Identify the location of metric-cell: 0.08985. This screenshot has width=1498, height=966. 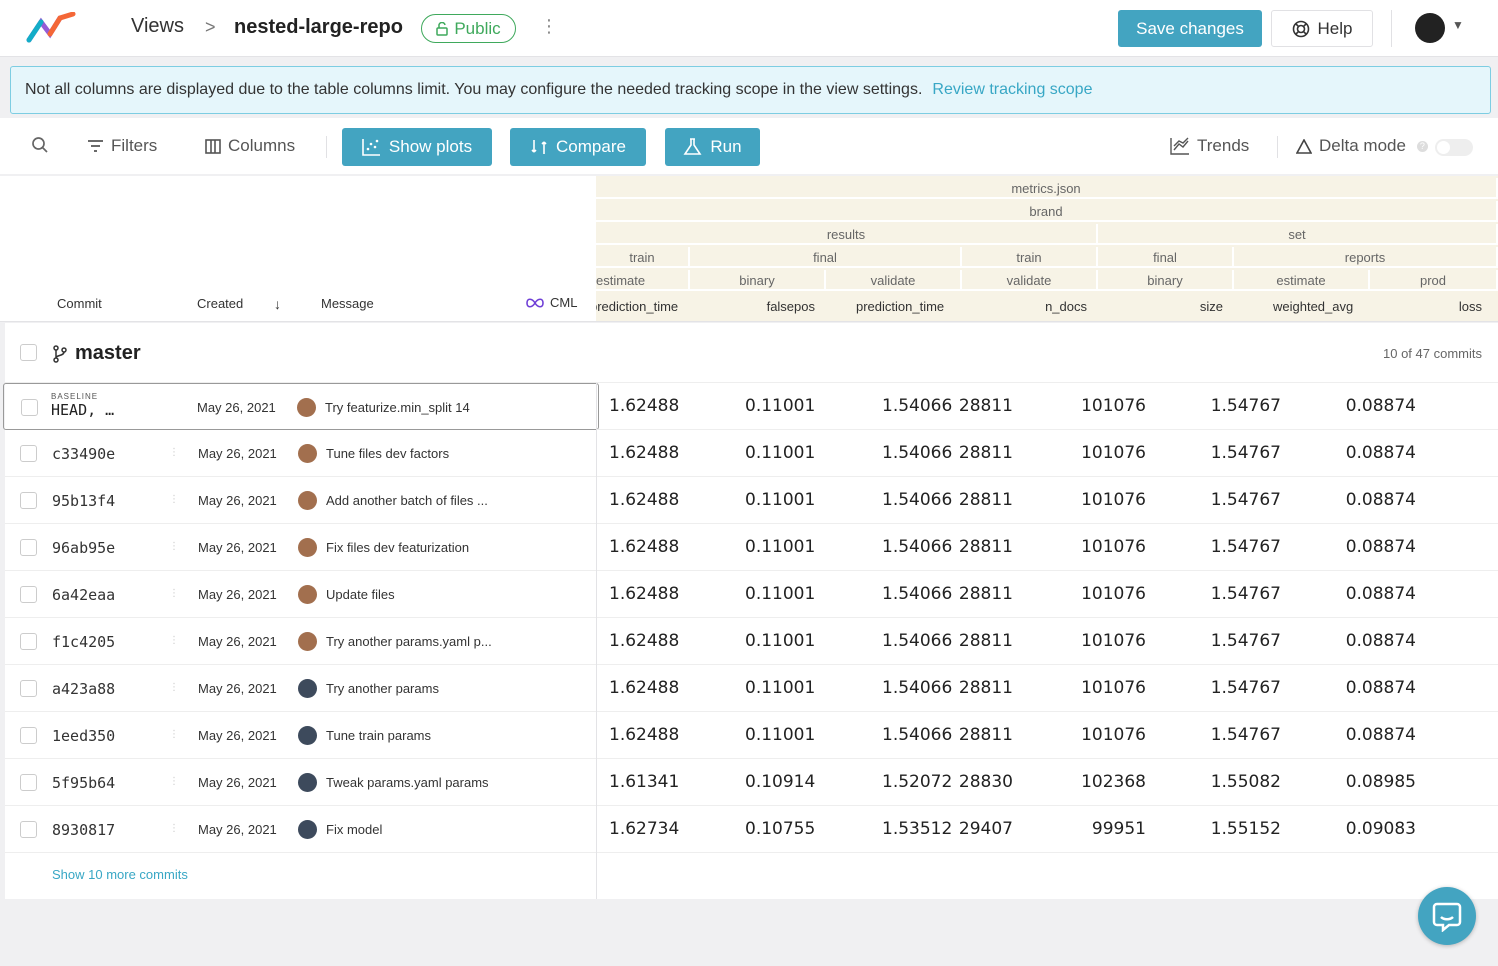
(1366, 782).